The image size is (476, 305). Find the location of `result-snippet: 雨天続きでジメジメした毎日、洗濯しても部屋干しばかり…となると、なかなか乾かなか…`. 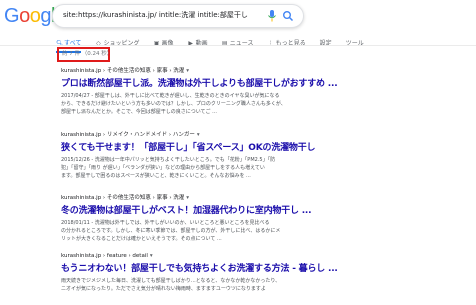

result-snippet: 雨天続きでジメジメした毎日、洗濯しても部屋干しばかり…となると、なかなか乾かなか… is located at coordinates (171, 285).